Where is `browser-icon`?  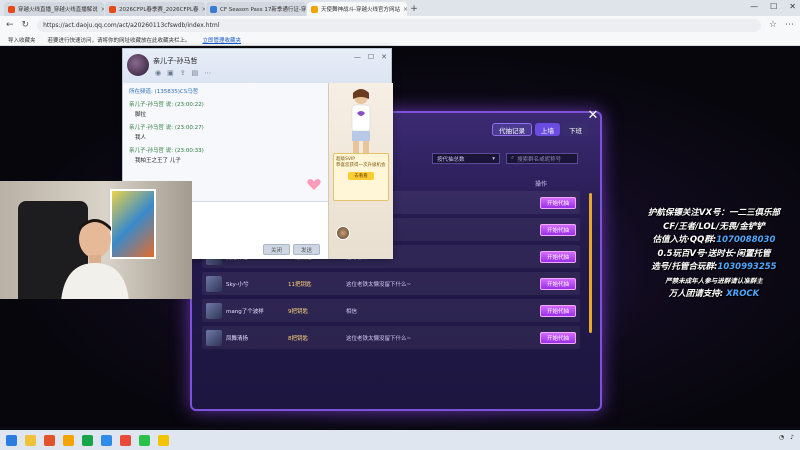 browser-icon is located at coordinates (106, 440).